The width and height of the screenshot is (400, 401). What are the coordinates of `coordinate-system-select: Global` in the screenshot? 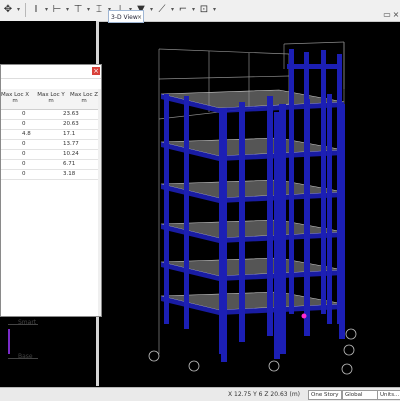 It's located at (360, 395).